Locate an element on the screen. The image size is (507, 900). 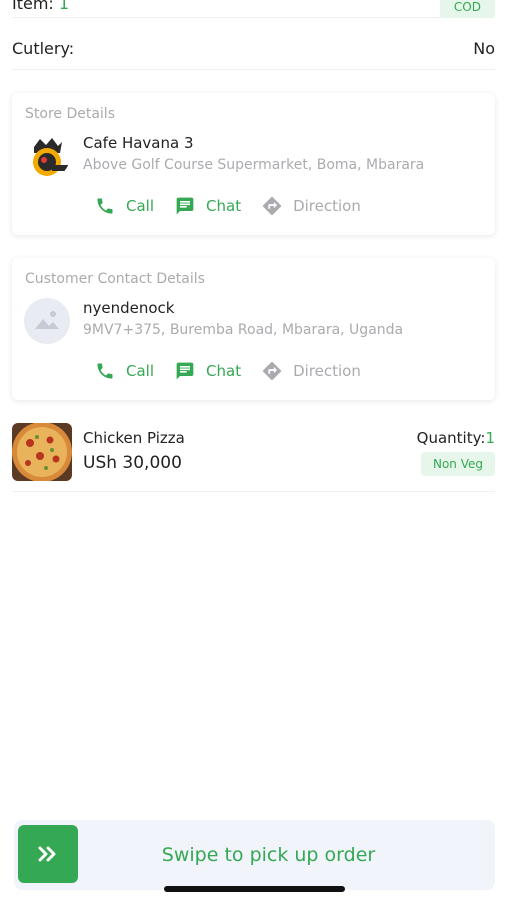
customer-chat-button: Chat is located at coordinates (207, 371).